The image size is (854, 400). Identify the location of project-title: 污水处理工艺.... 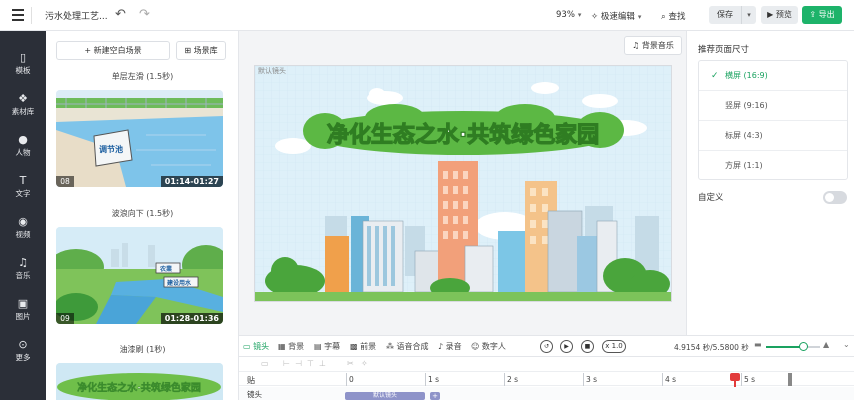
(76, 15).